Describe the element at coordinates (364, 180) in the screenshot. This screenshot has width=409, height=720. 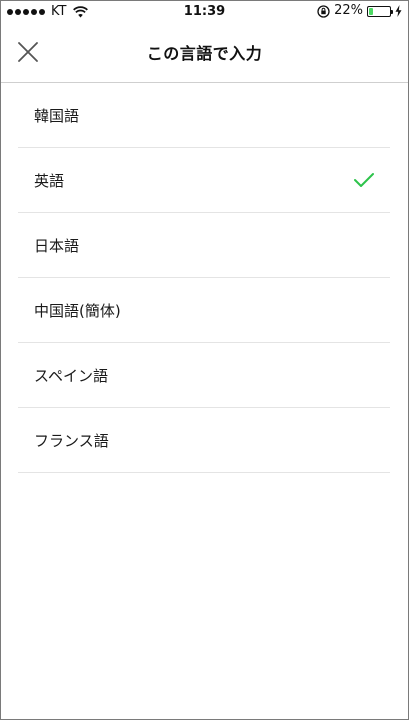
I see `checkmark-icon` at that location.